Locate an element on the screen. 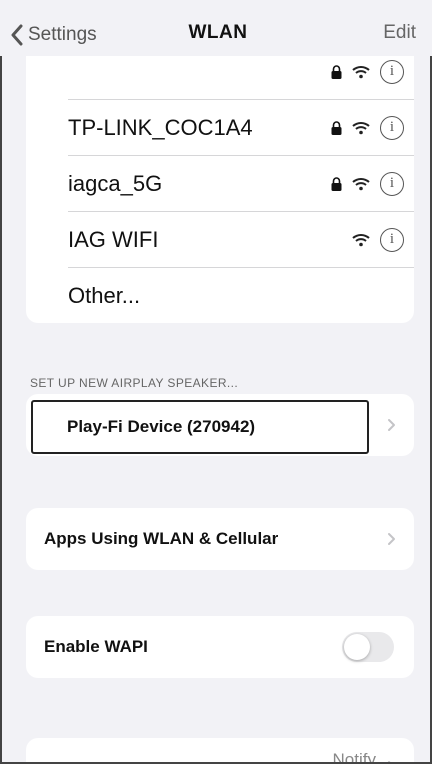 Image resolution: width=432 pixels, height=764 pixels. ask-to-join-value: Notify is located at coordinates (354, 757).